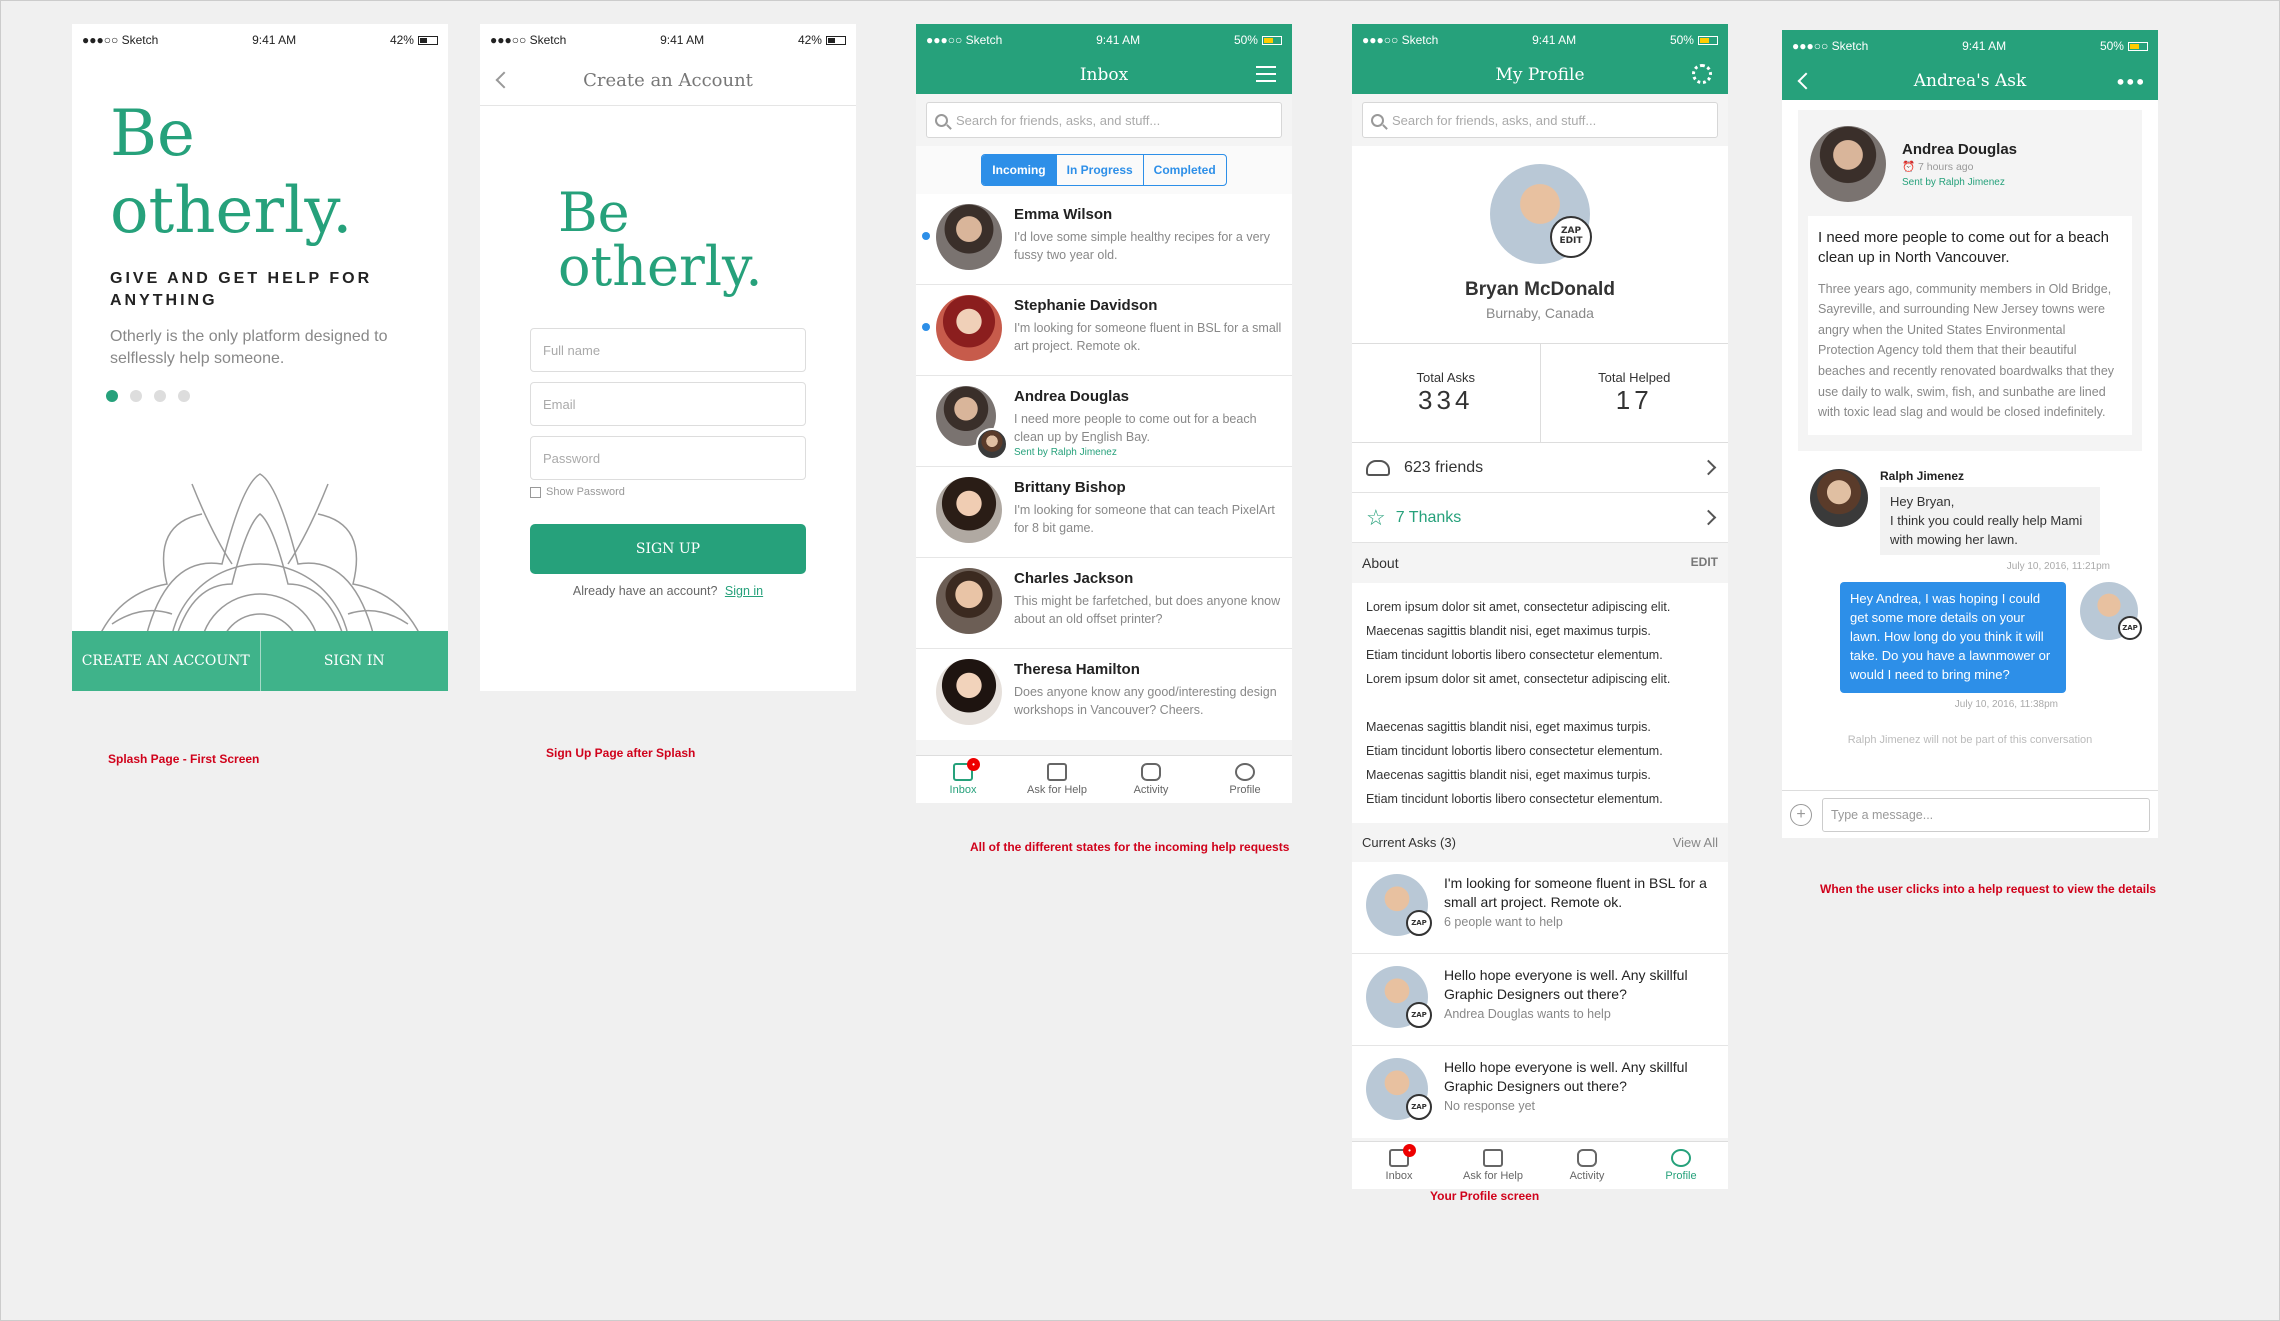 This screenshot has height=1321, width=2280. Describe the element at coordinates (1681, 1158) in the screenshot. I see `profile-icon` at that location.